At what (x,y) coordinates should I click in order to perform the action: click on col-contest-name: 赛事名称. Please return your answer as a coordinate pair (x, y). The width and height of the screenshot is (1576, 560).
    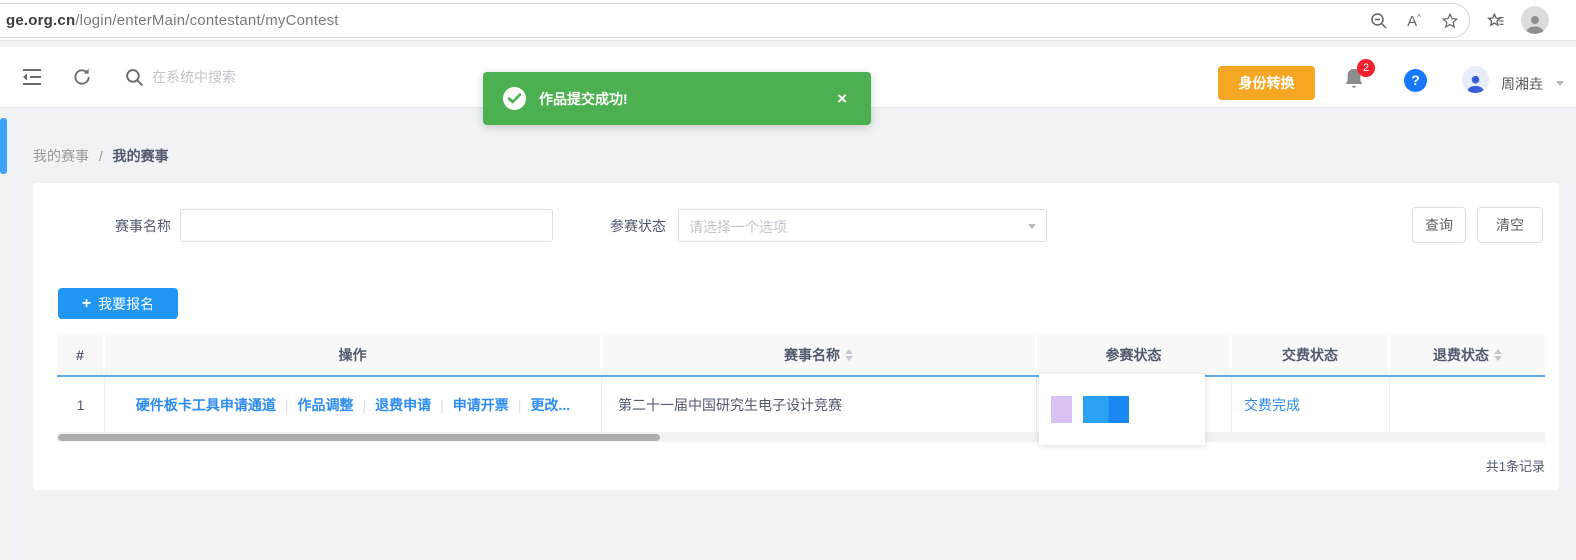
    Looking at the image, I should click on (819, 355).